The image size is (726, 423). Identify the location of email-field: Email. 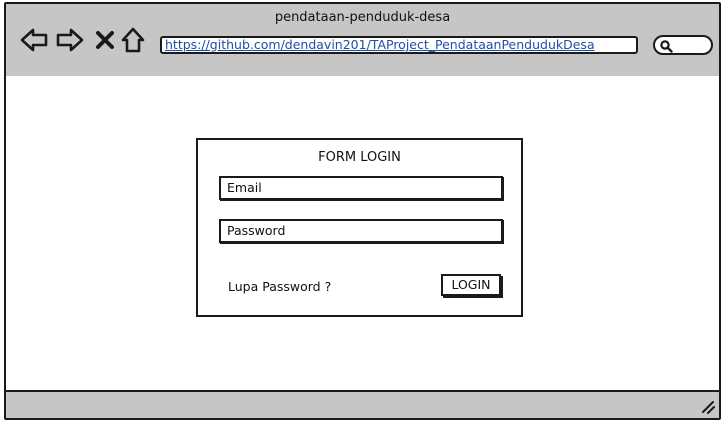
(361, 188).